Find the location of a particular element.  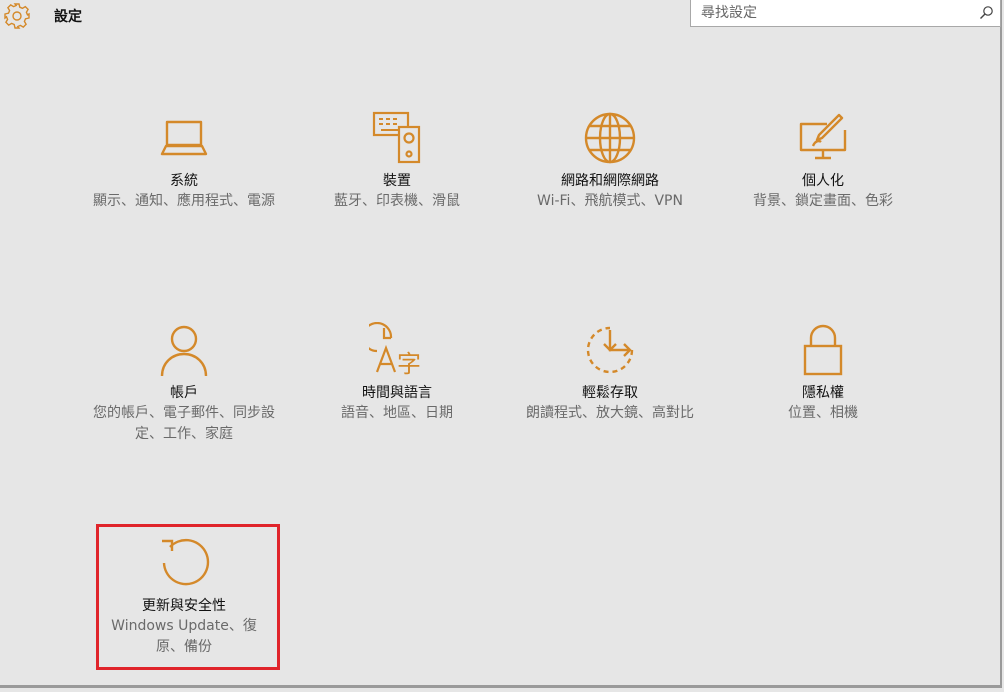

app-title: 設定 is located at coordinates (68, 17).